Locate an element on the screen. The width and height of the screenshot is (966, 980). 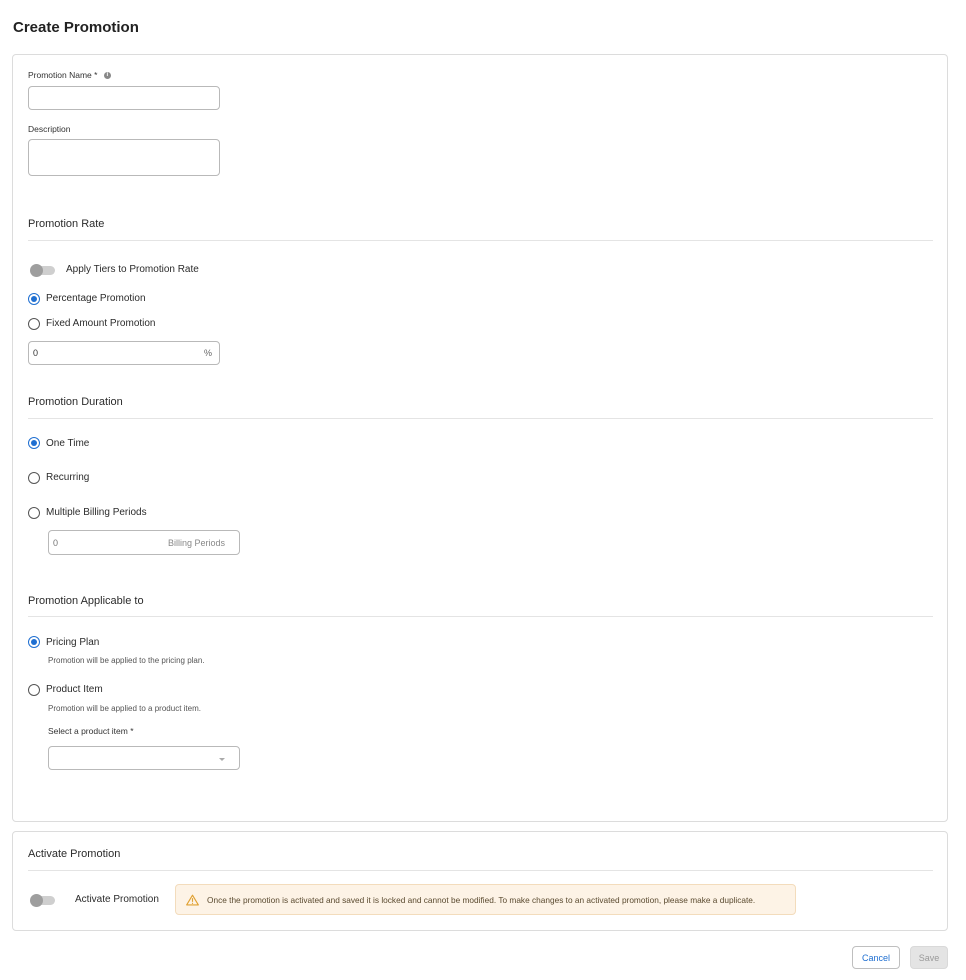
select-product-item-label: Select a product item * is located at coordinates (91, 731).